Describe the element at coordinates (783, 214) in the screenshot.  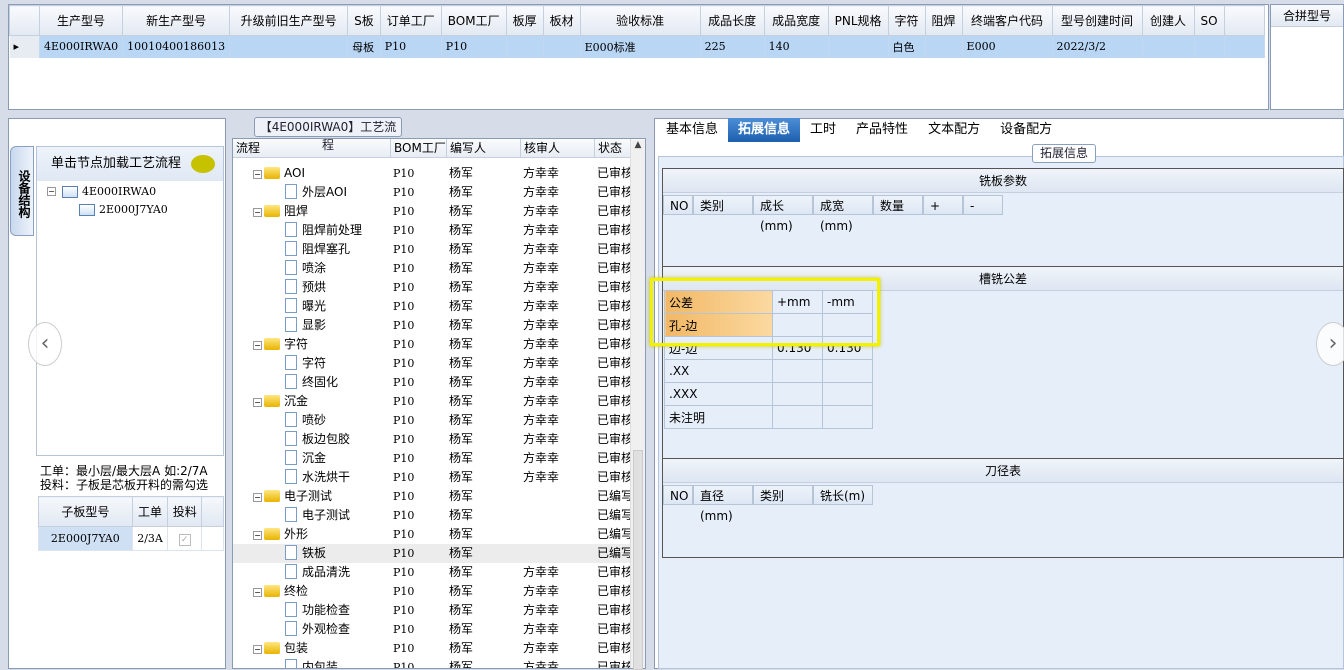
I see `col-header: 成长(mm)` at that location.